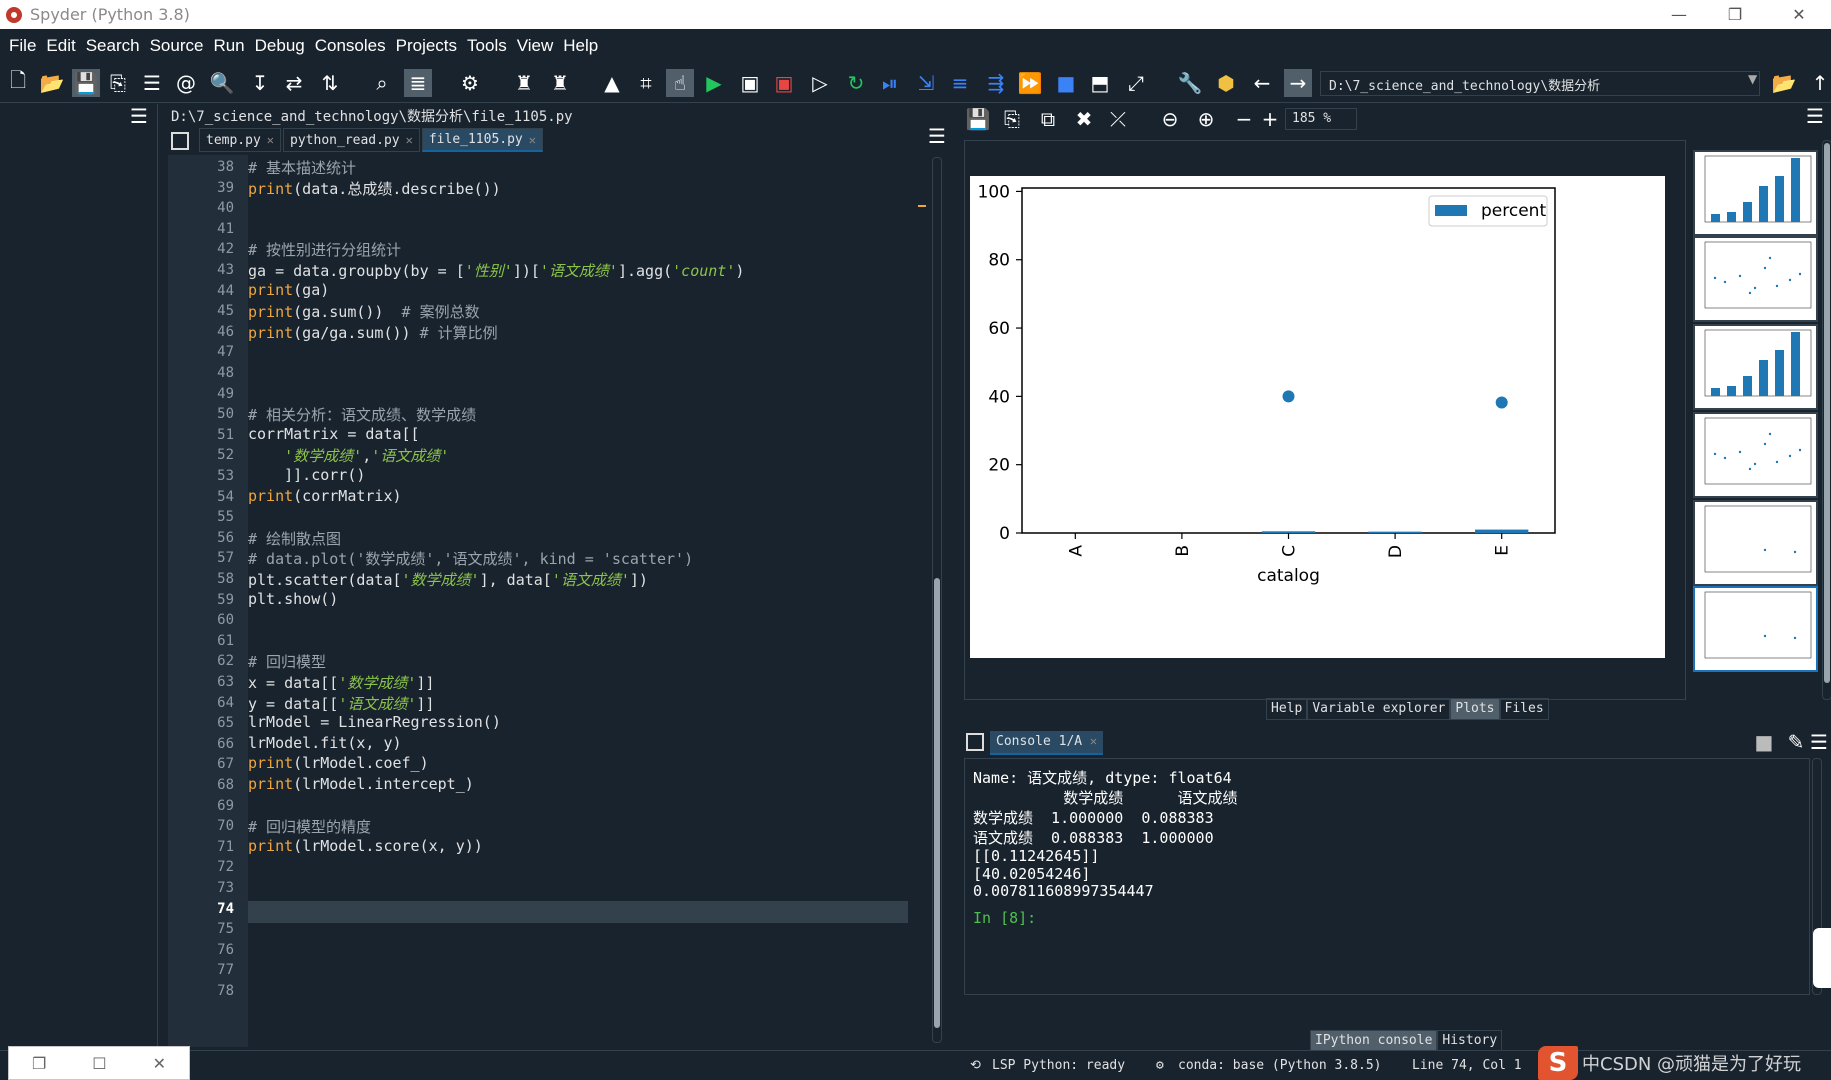 This screenshot has height=1080, width=1831. What do you see at coordinates (1047, 743) in the screenshot?
I see `console-tab: Console 1/A ✕` at bounding box center [1047, 743].